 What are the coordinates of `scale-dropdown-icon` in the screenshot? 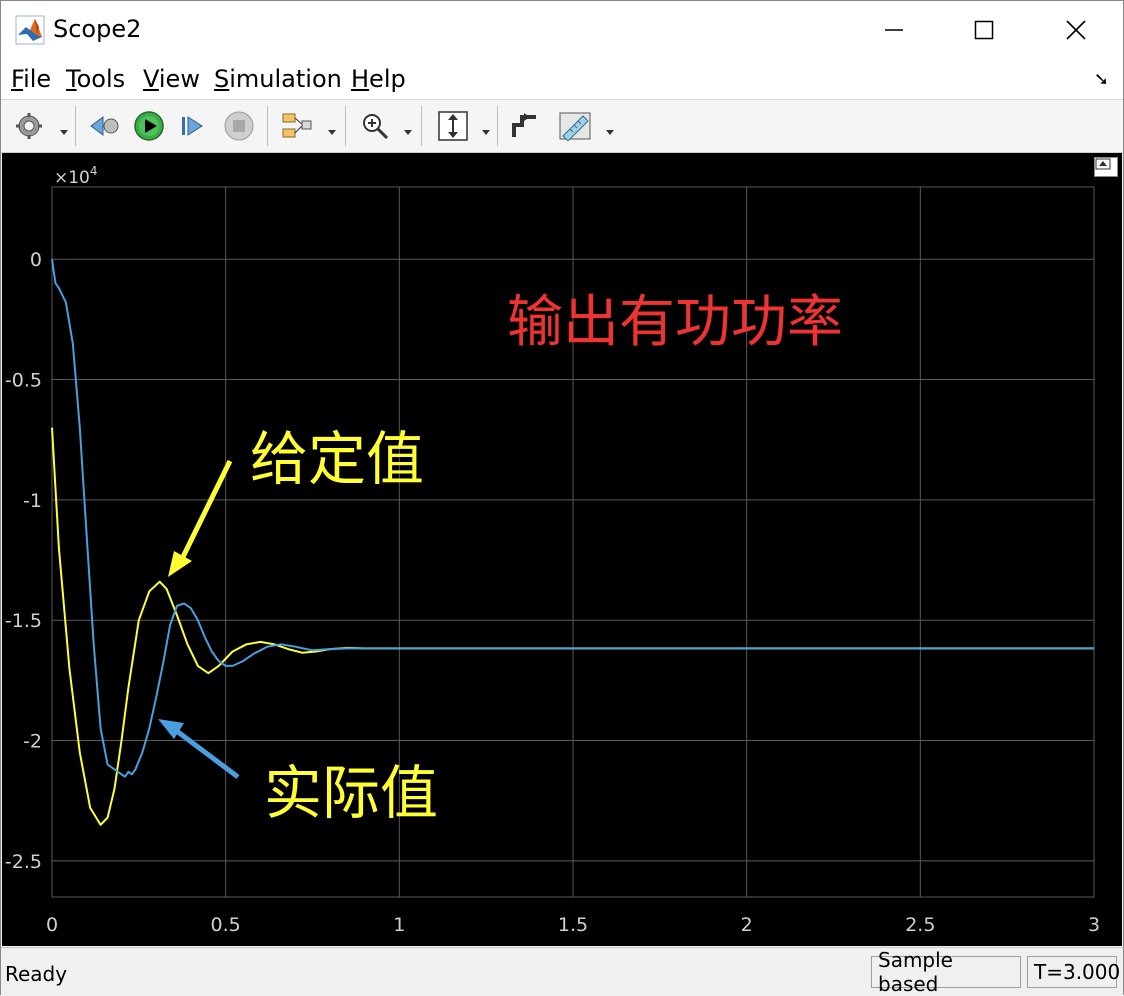 It's located at (486, 128).